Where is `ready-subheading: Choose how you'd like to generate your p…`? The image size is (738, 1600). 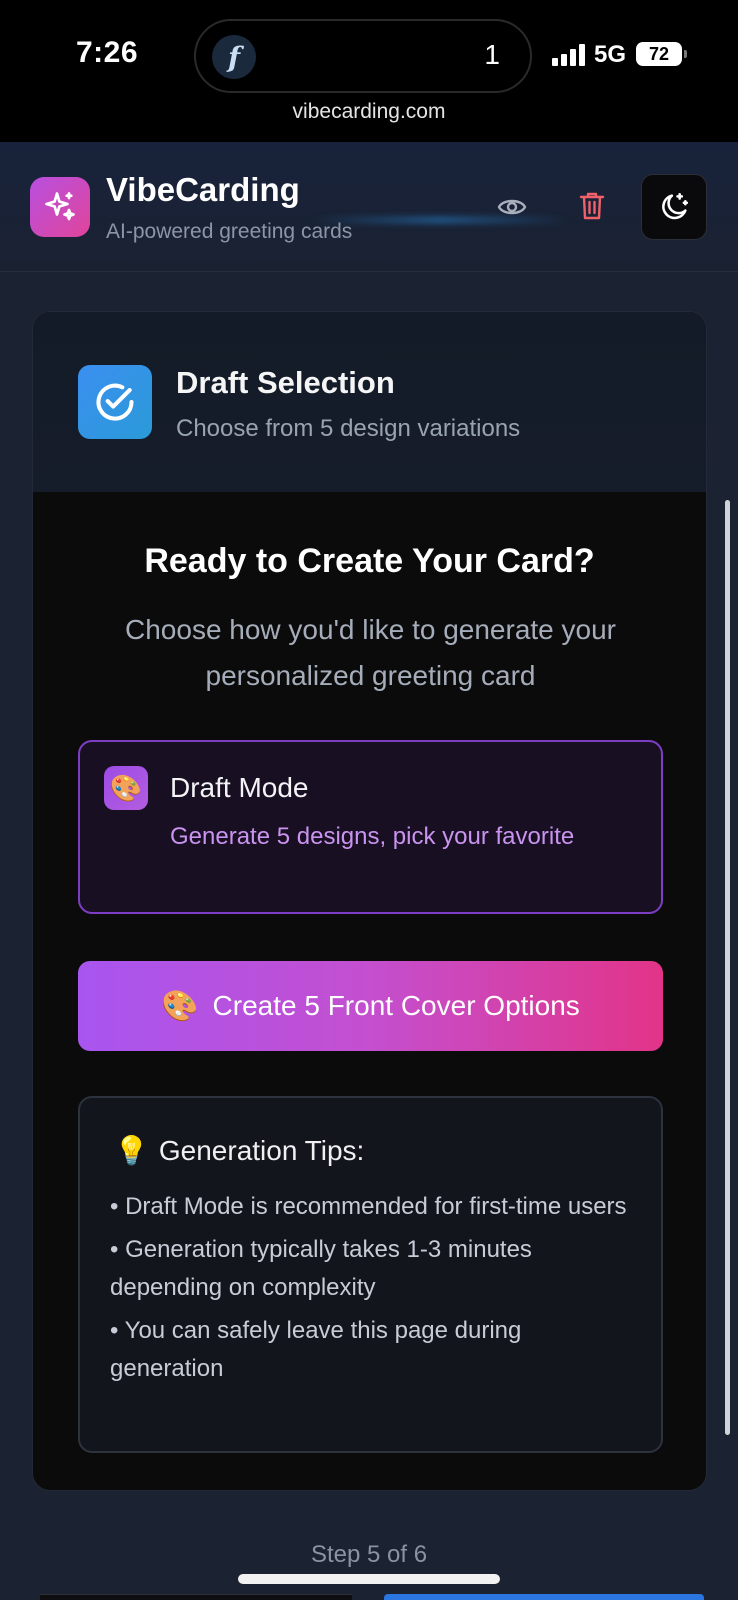
ready-subheading: Choose how you'd like to generate your p… is located at coordinates (370, 652).